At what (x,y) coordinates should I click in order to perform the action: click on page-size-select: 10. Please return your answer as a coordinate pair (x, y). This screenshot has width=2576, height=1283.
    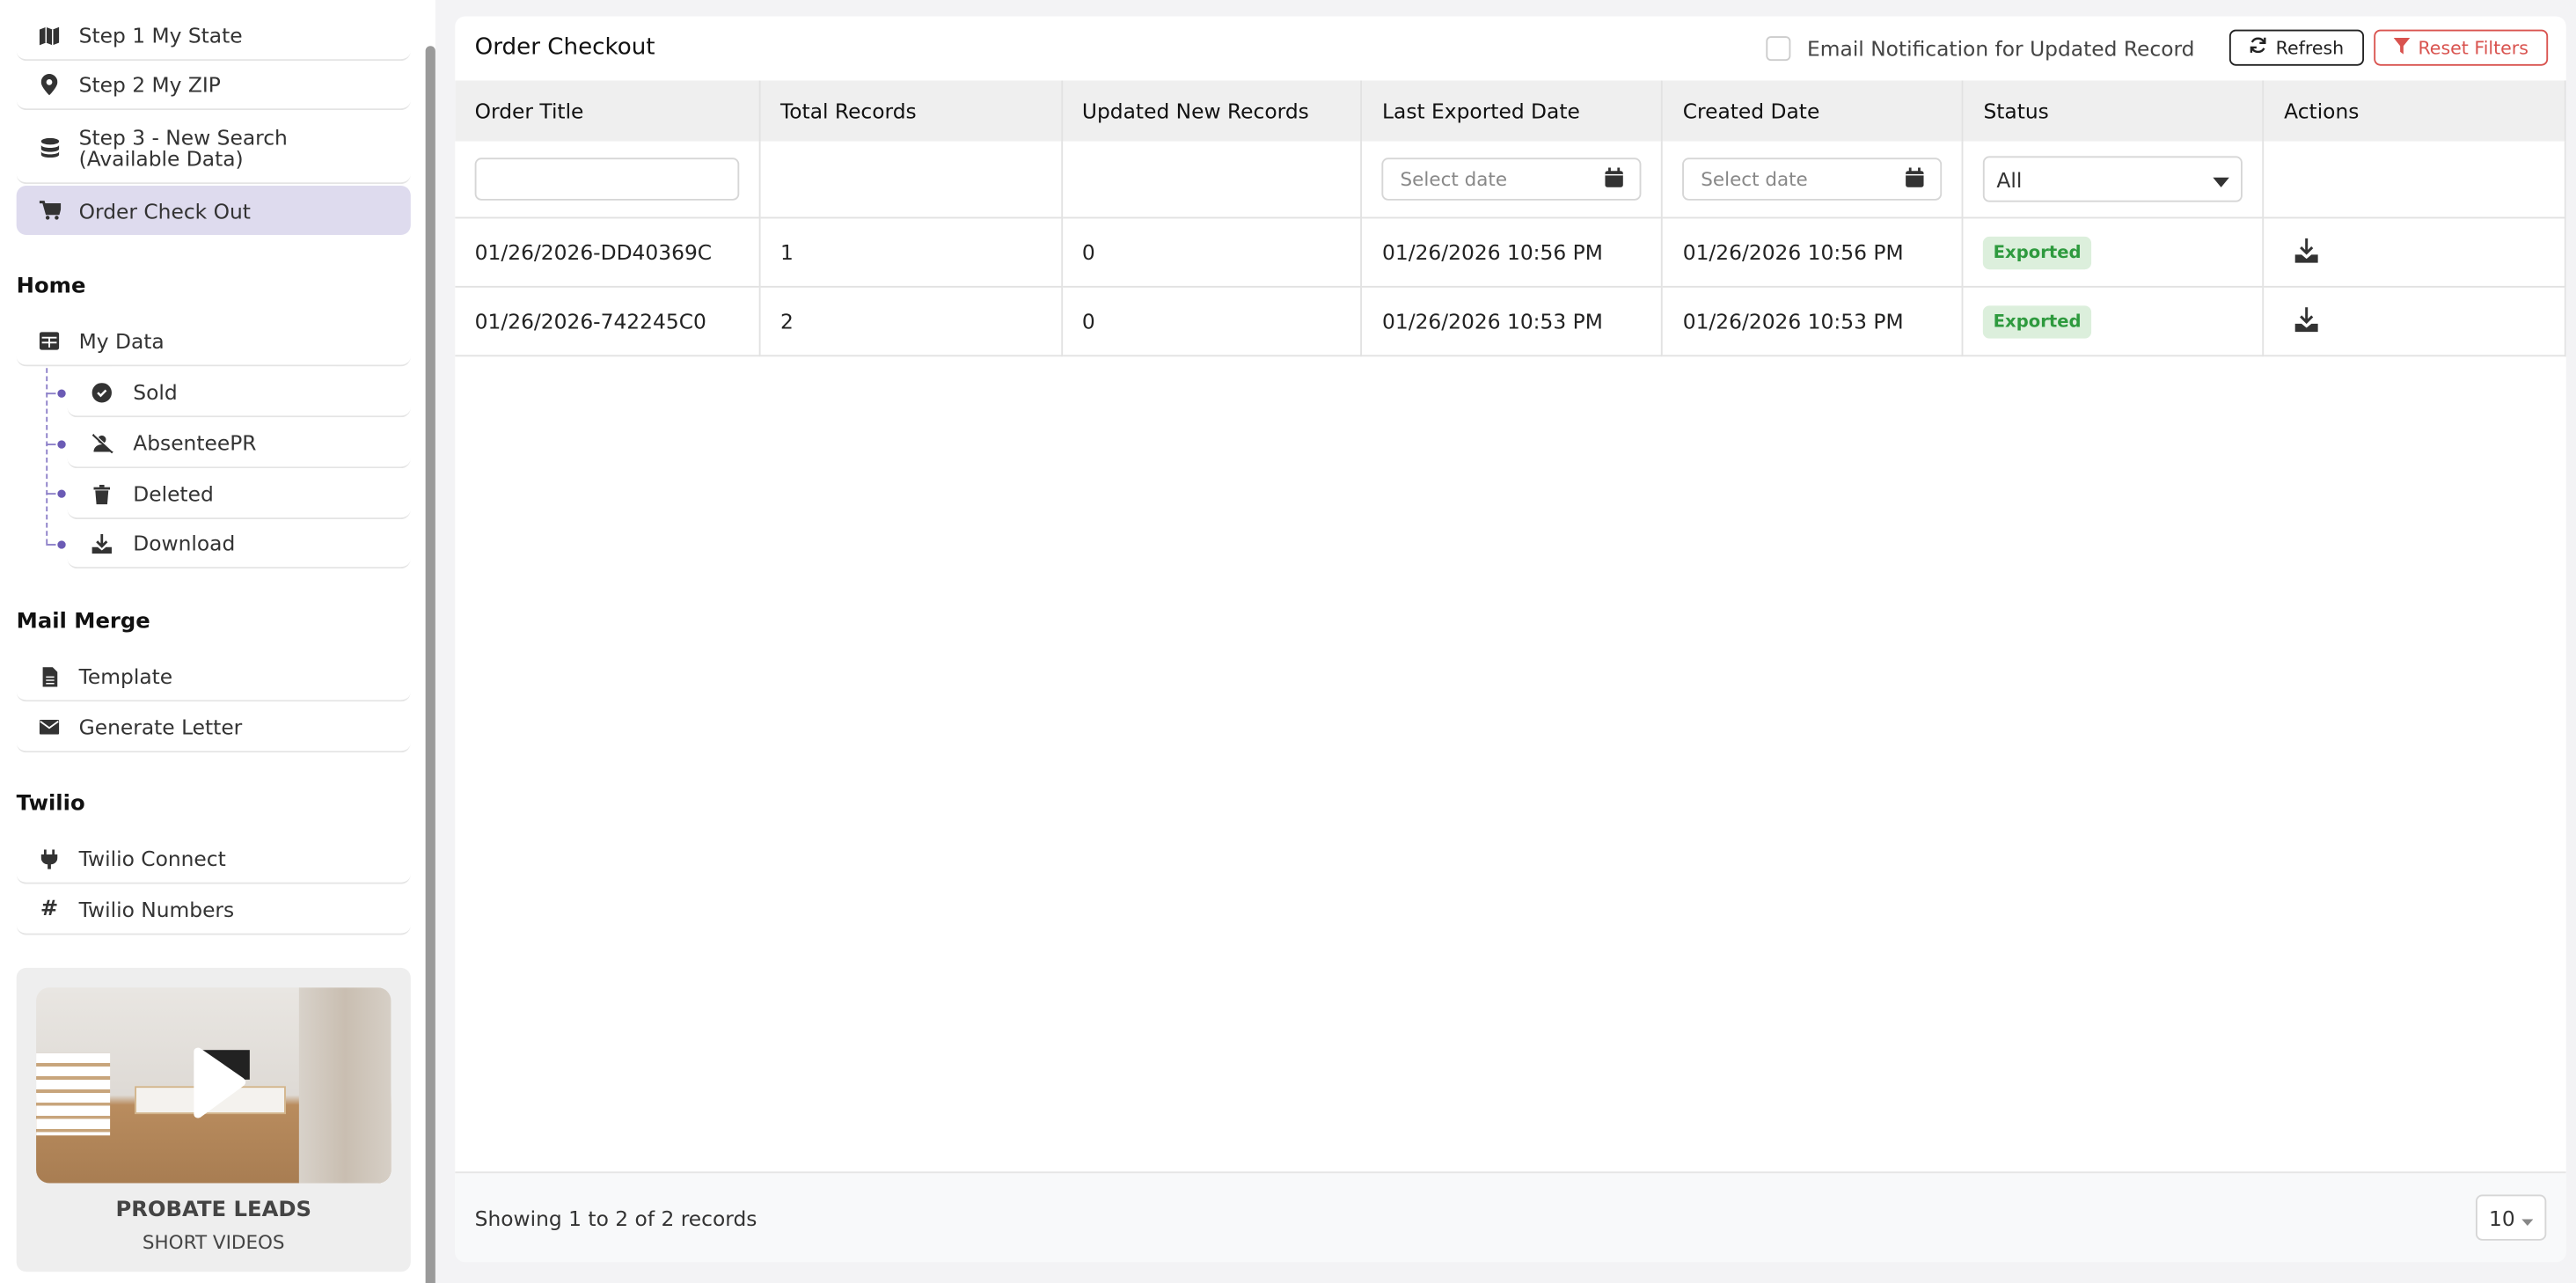
    Looking at the image, I should click on (2511, 1217).